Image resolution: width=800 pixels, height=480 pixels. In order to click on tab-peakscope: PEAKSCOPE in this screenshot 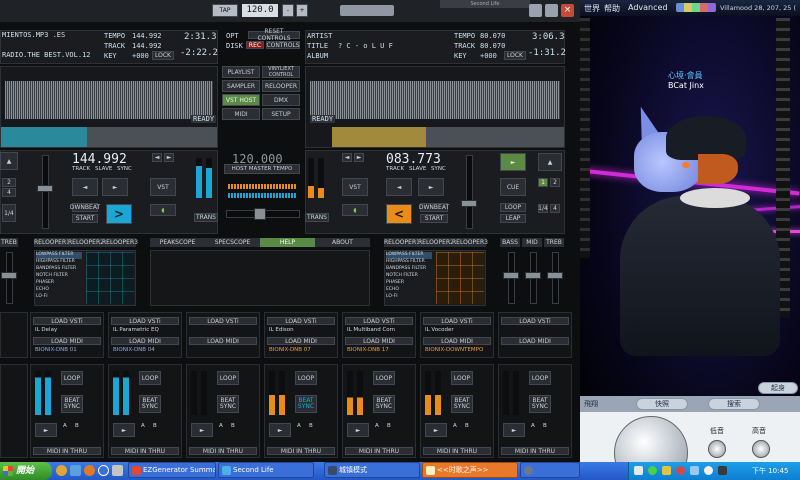, I will do `click(178, 242)`.